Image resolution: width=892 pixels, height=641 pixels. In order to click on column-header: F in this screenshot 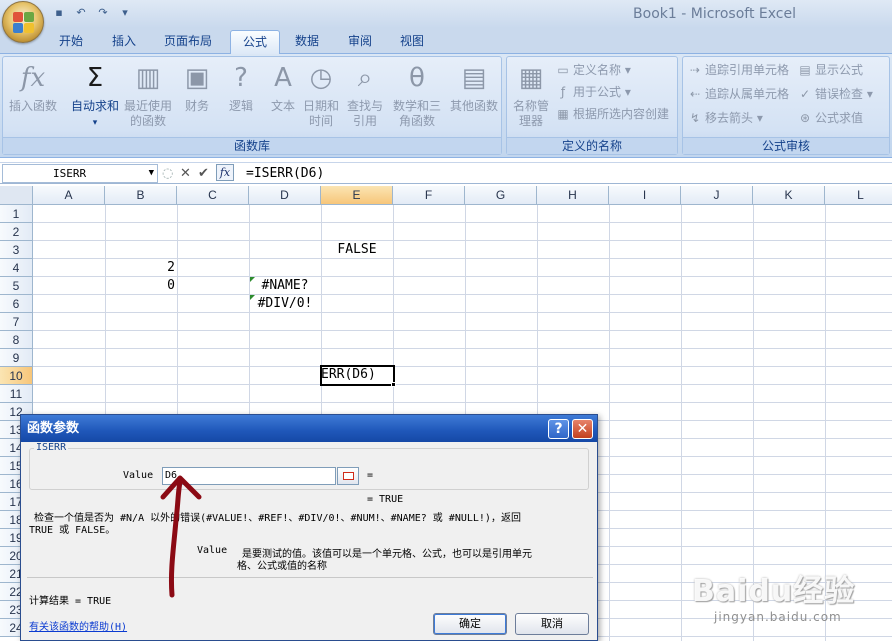, I will do `click(429, 195)`.